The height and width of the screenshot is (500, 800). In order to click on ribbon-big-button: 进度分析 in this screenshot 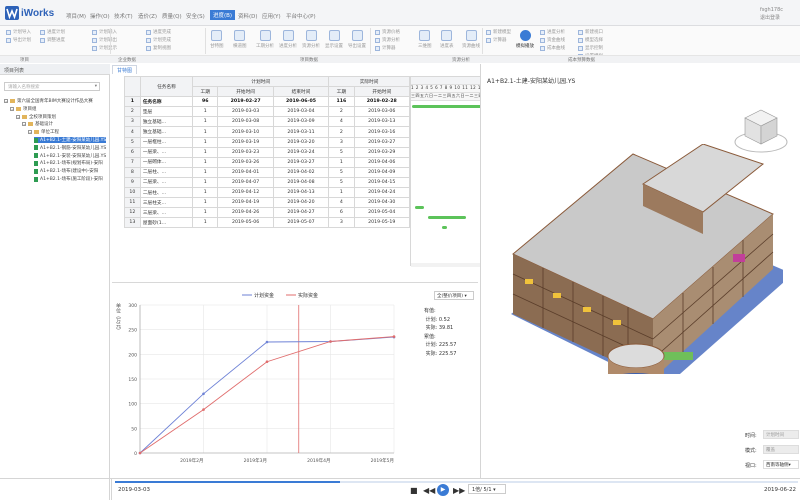, I will do `click(288, 39)`.